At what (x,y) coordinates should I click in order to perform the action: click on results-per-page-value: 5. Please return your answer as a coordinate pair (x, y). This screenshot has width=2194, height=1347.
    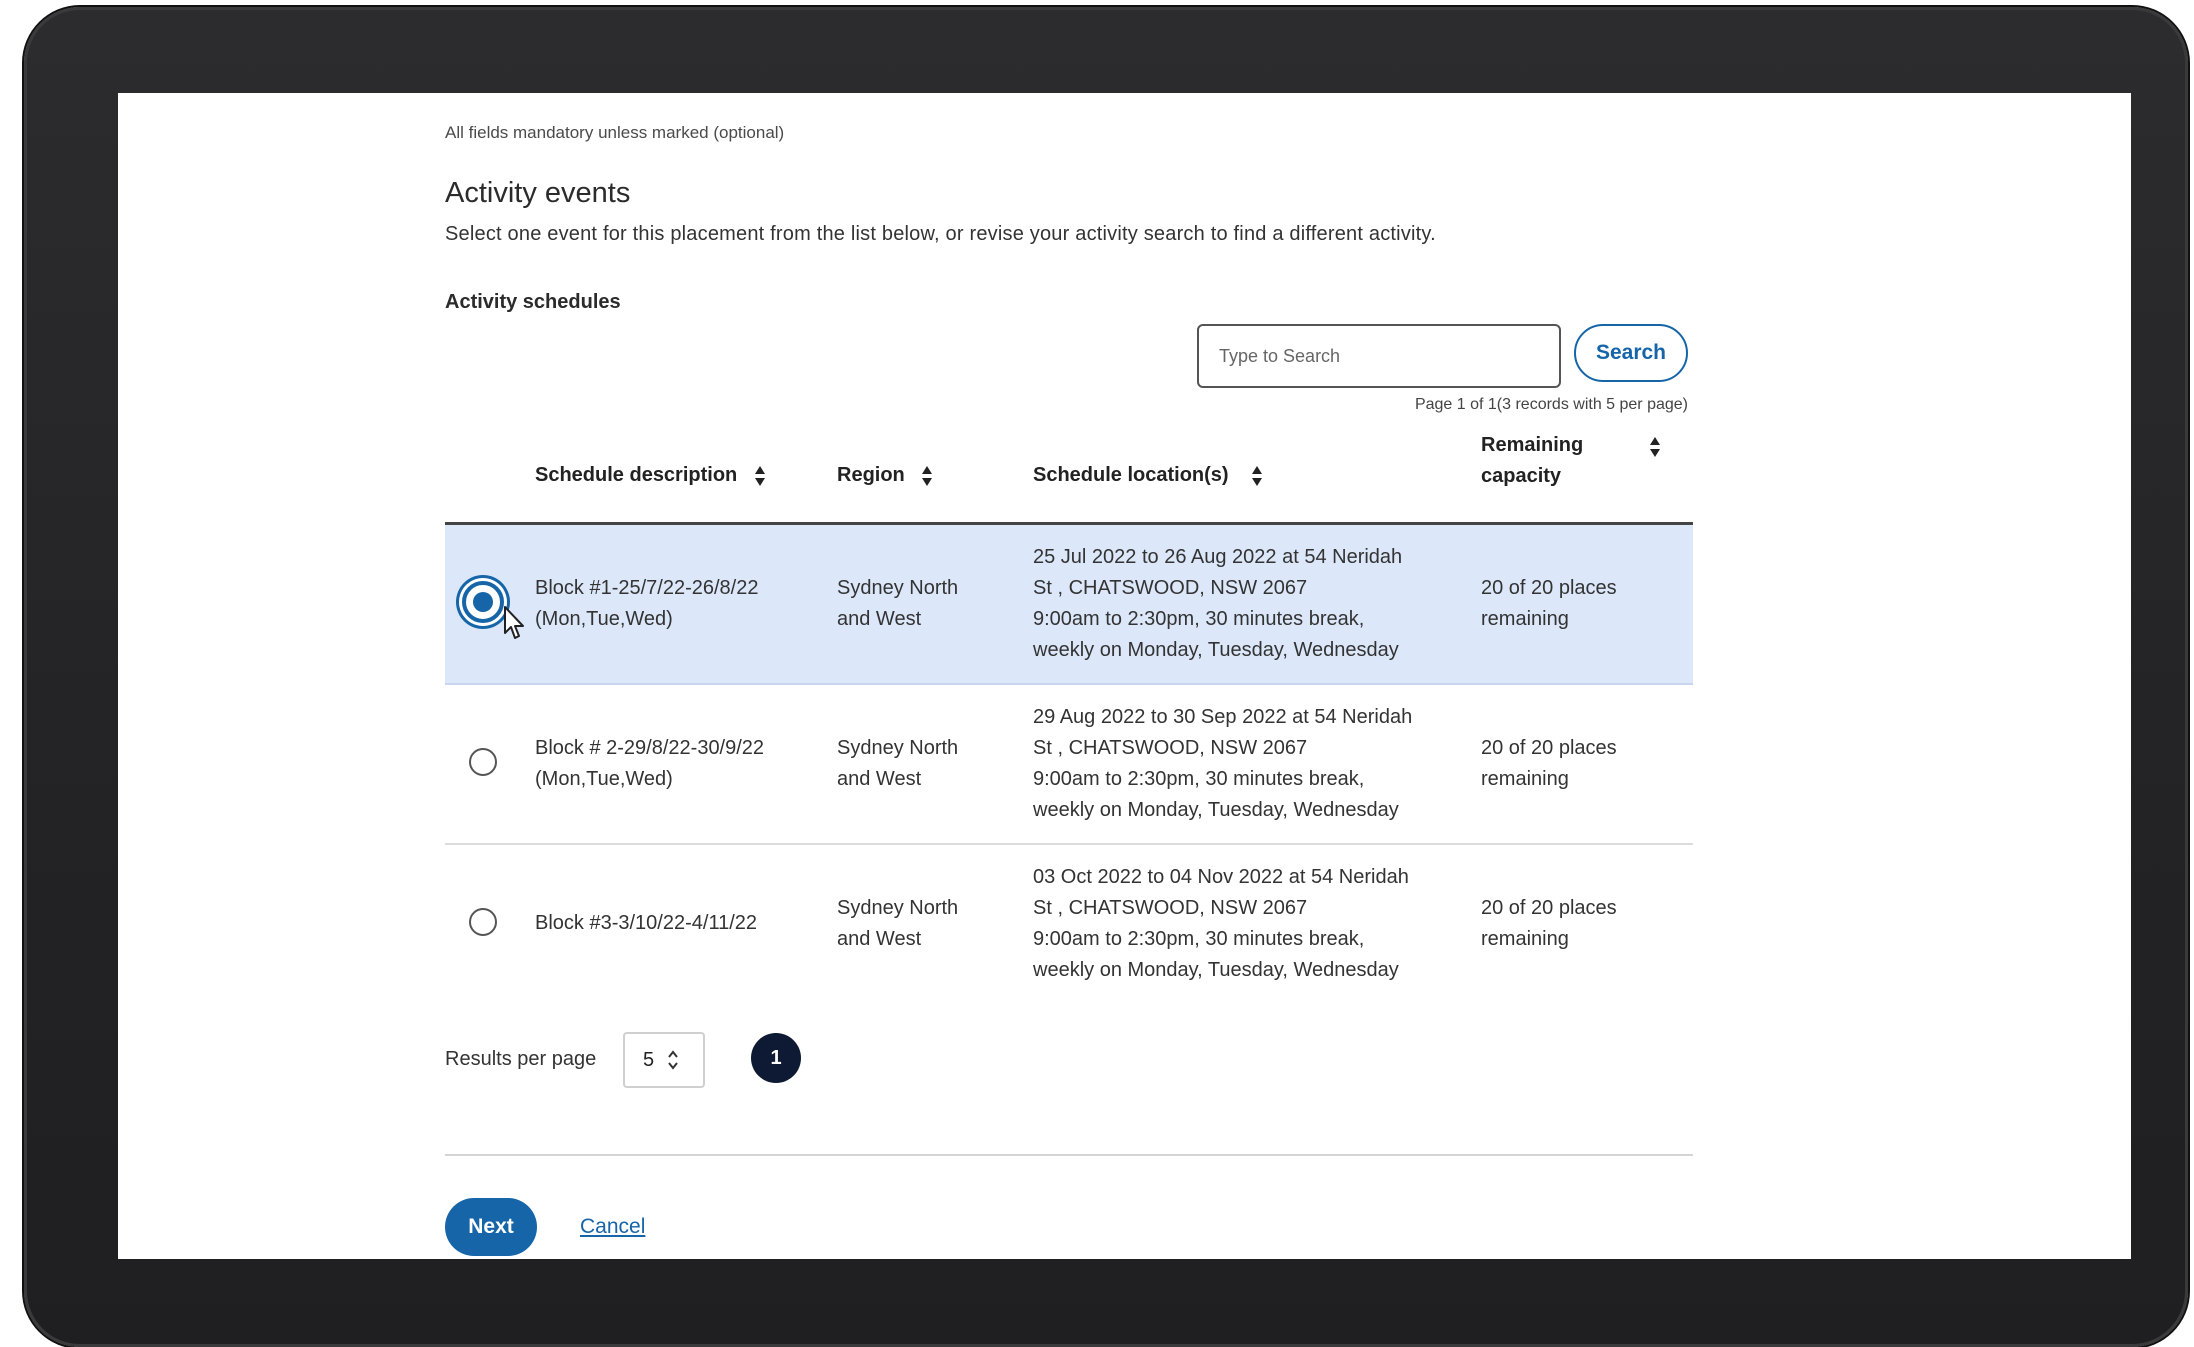
    Looking at the image, I should click on (649, 1060).